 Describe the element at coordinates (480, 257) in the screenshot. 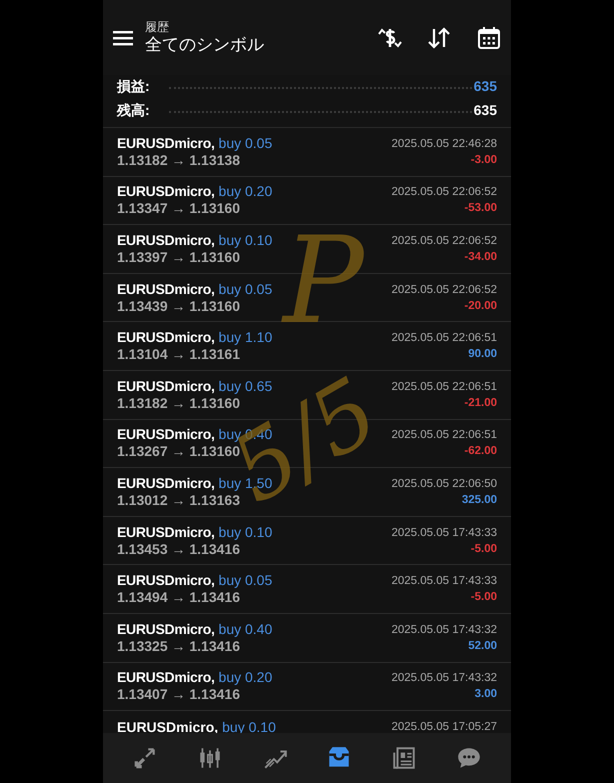

I see `deal-profit: -34.00` at that location.